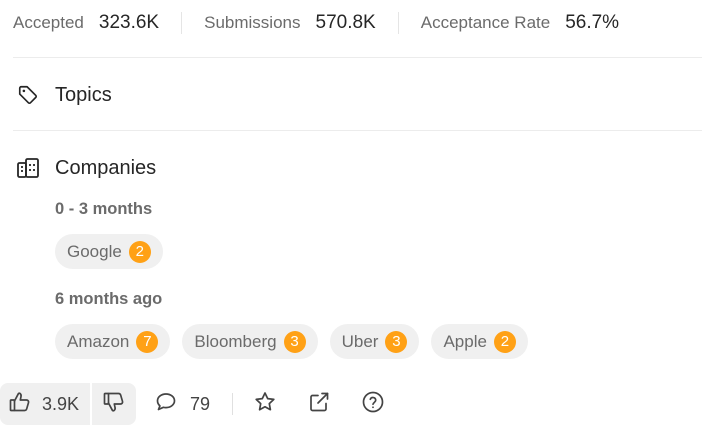  What do you see at coordinates (48, 22) in the screenshot?
I see `stat-label: Accepted` at bounding box center [48, 22].